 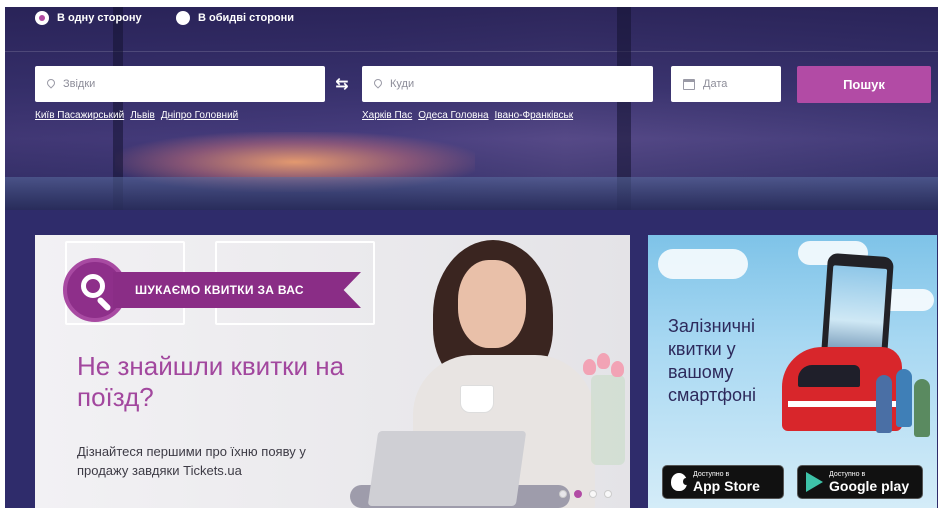 What do you see at coordinates (829, 376) in the screenshot?
I see `train-window` at bounding box center [829, 376].